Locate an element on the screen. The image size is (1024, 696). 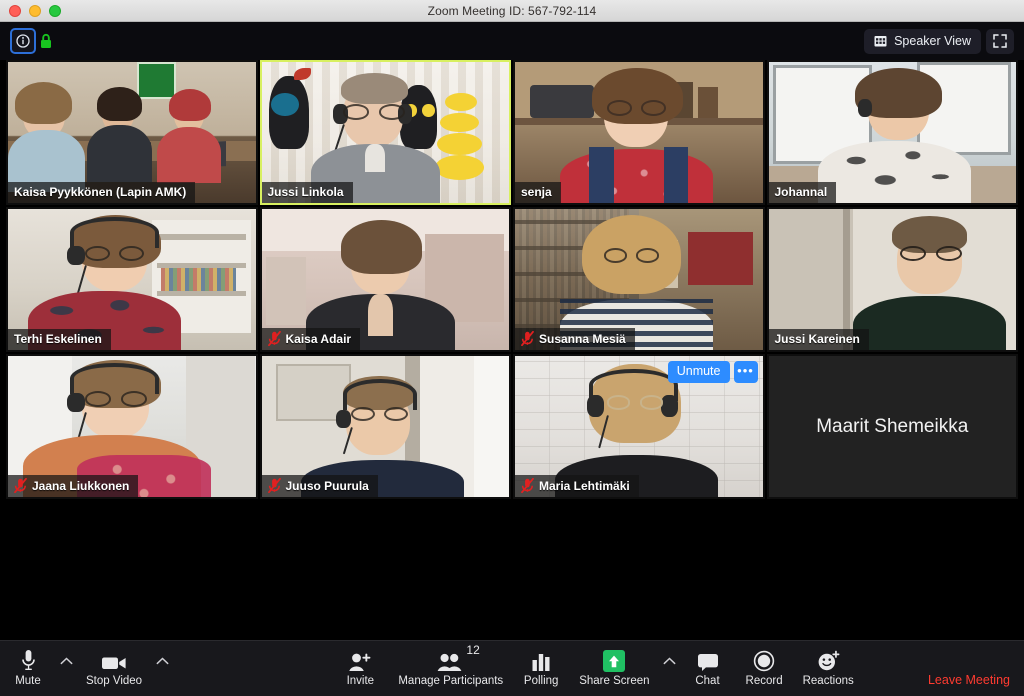
chat-button: Chat is located at coordinates (708, 668).